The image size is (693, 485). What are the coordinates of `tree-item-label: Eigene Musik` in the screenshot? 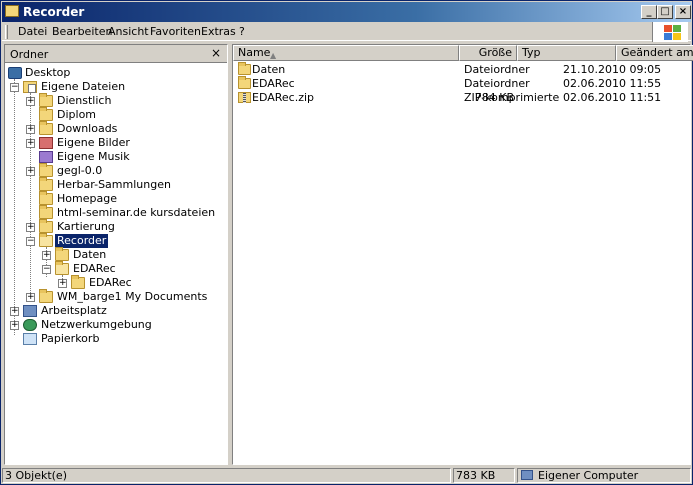 It's located at (93, 156).